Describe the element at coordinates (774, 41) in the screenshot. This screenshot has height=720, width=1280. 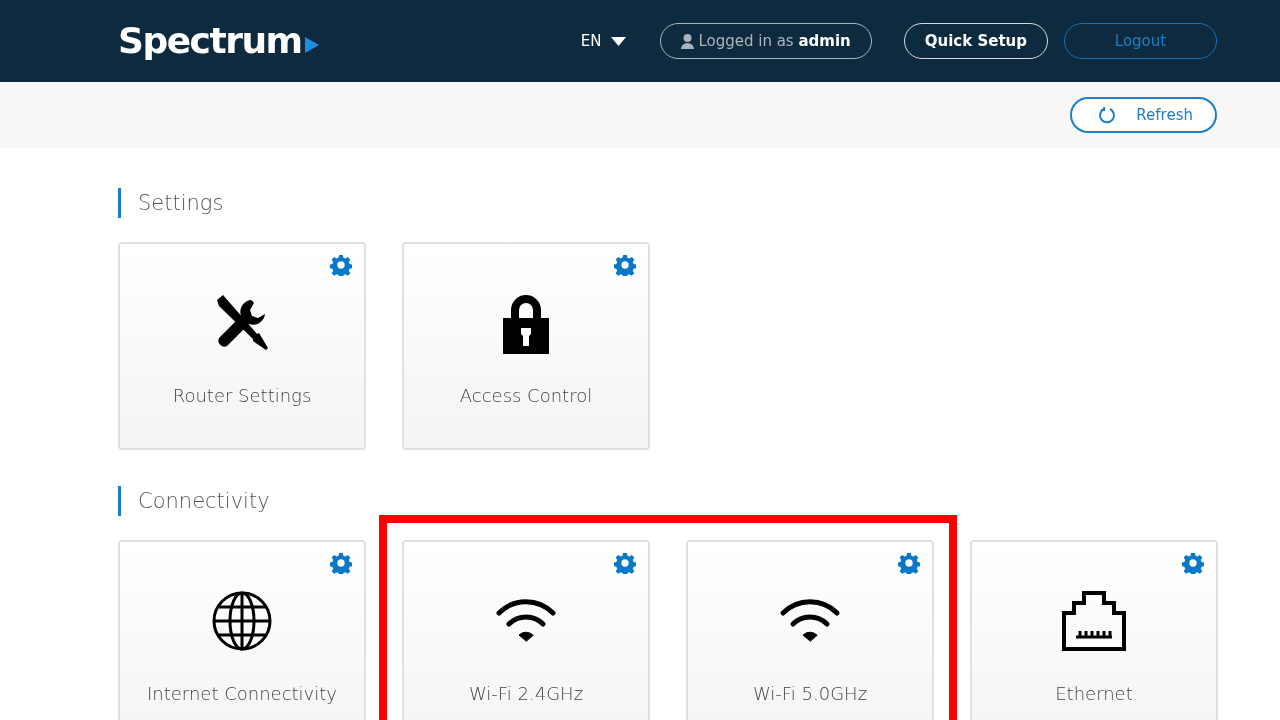
I see `login-text: Logged in as admin` at that location.